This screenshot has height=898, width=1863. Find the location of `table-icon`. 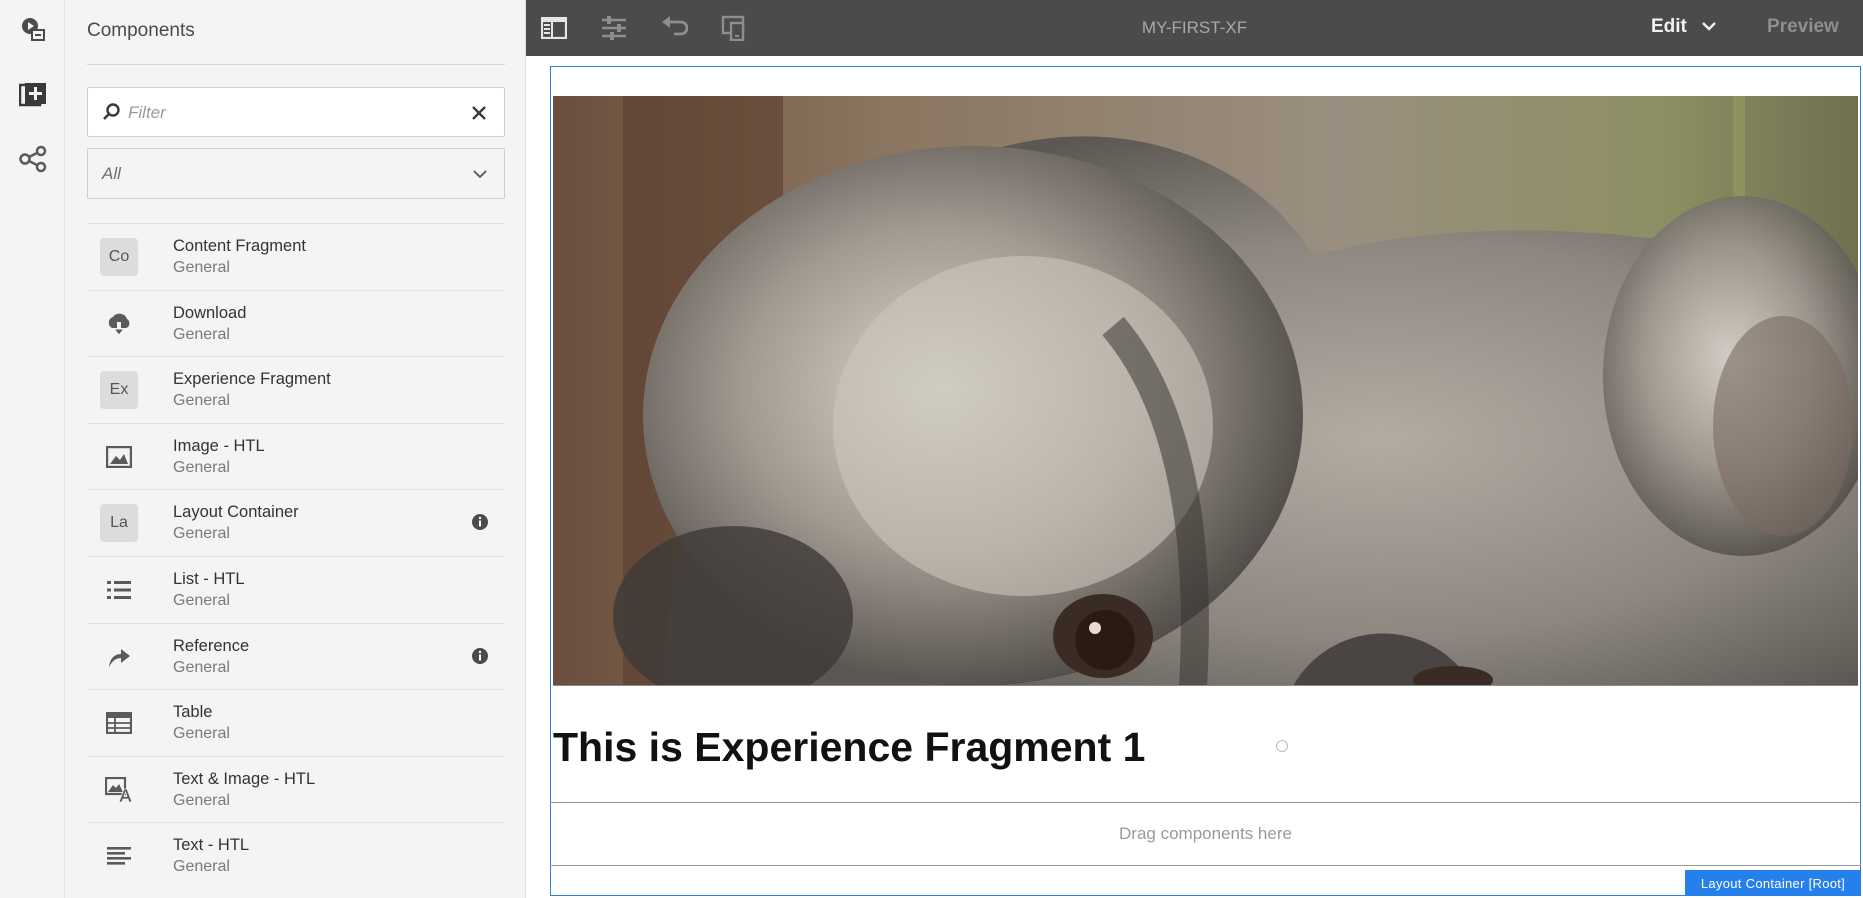

table-icon is located at coordinates (119, 723).